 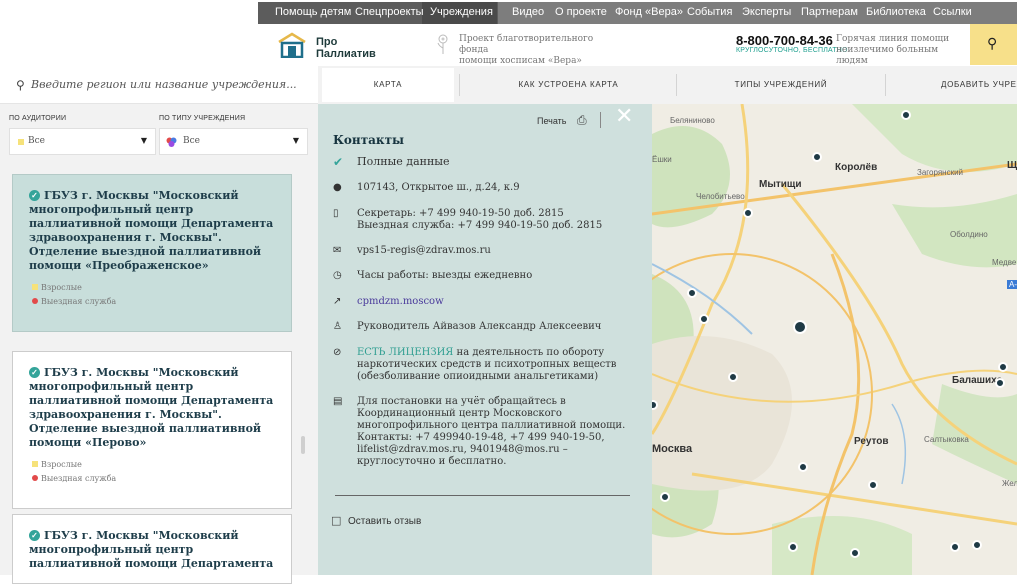 I want to click on email-icon: ✉, so click(x=337, y=250).